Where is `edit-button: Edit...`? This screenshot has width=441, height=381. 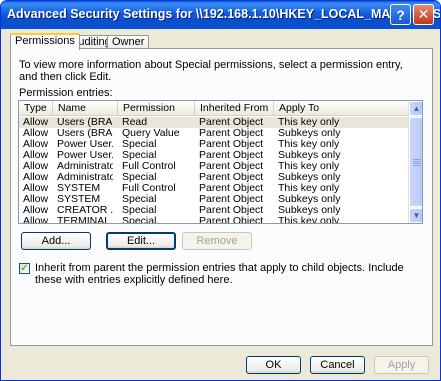
edit-button: Edit... is located at coordinates (141, 241).